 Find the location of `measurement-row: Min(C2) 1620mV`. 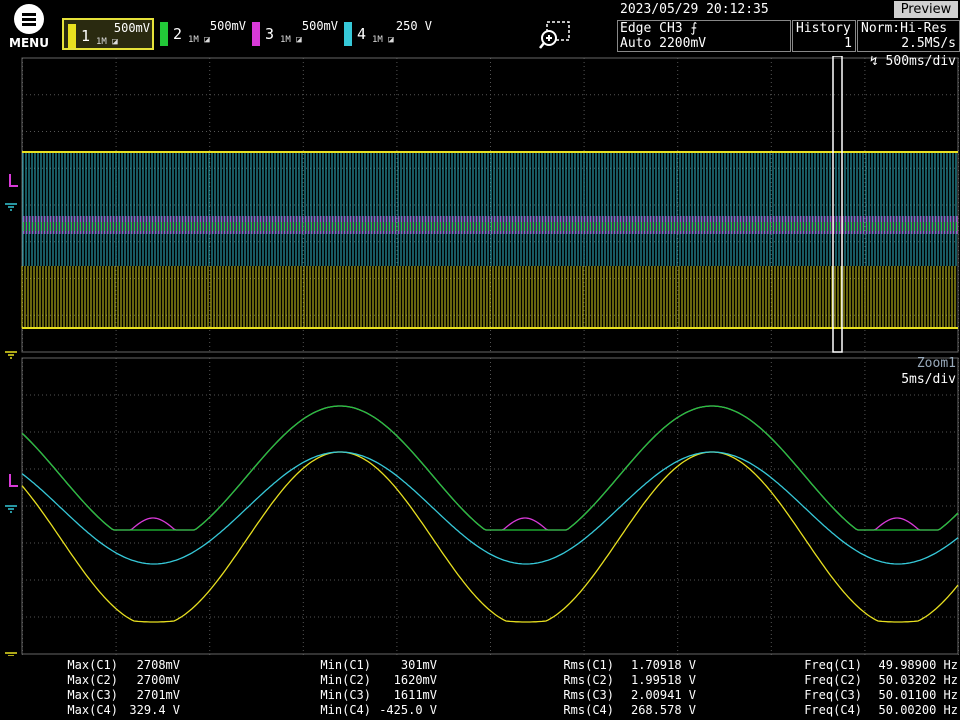

measurement-row: Min(C2) 1620mV is located at coordinates (378, 680).